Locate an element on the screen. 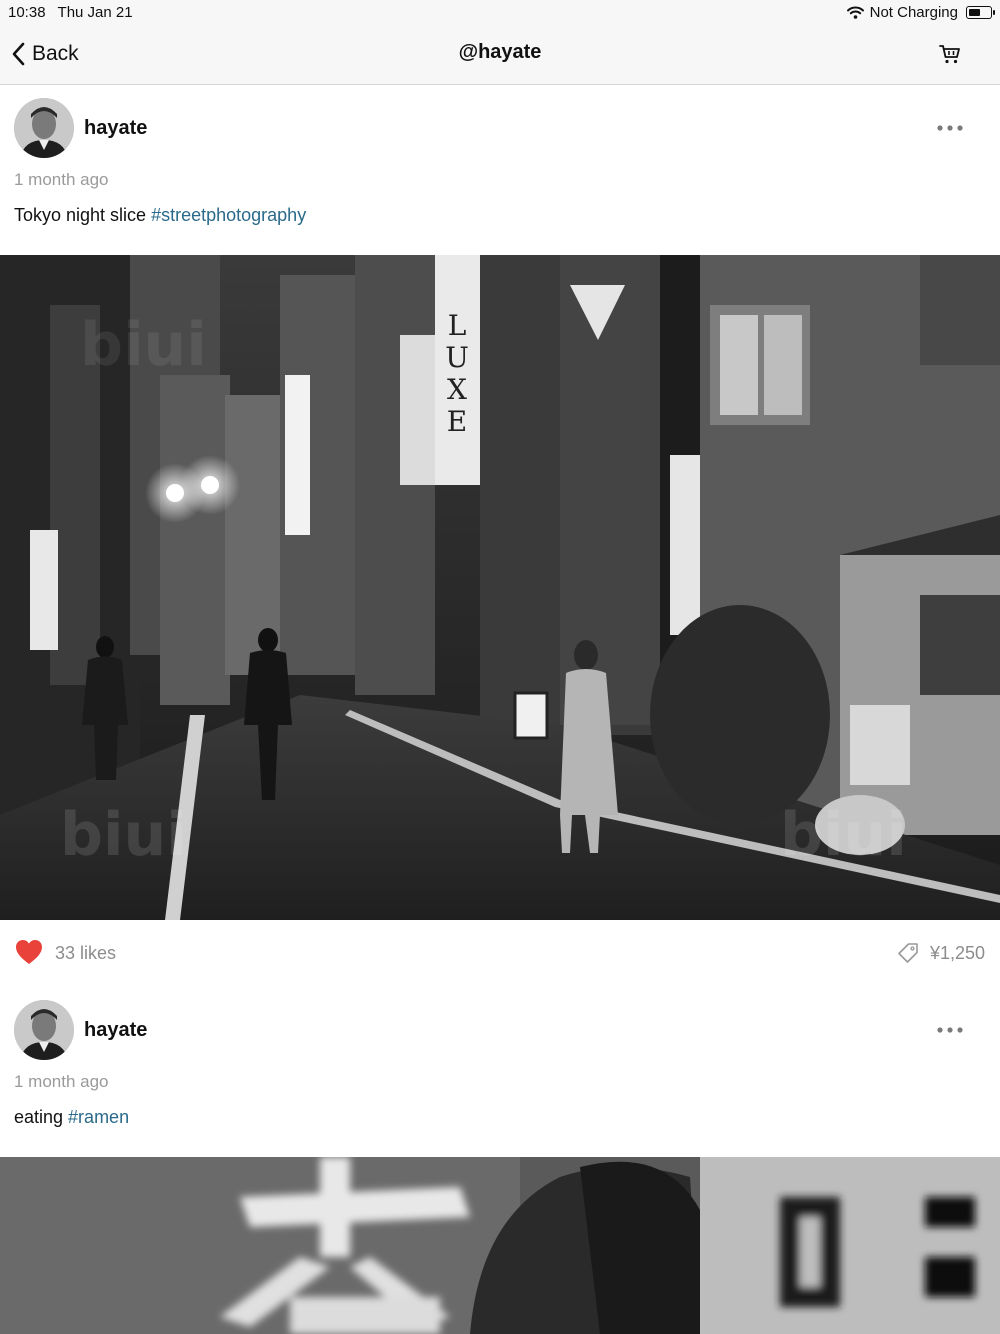 This screenshot has width=1000, height=1334. svg-text: E is located at coordinates (457, 421).